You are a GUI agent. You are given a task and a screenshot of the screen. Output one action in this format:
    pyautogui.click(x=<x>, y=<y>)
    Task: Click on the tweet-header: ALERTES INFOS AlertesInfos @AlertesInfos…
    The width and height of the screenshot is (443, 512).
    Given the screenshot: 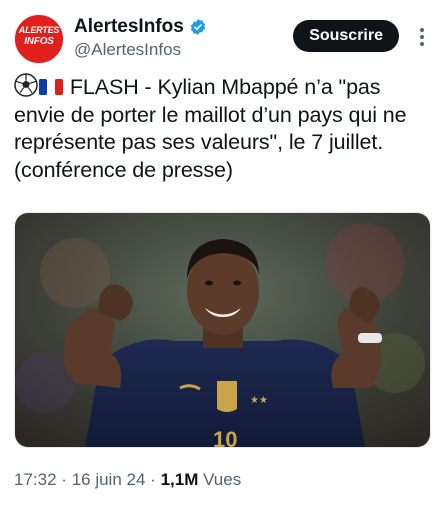 What is the action you would take?
    pyautogui.click(x=223, y=37)
    